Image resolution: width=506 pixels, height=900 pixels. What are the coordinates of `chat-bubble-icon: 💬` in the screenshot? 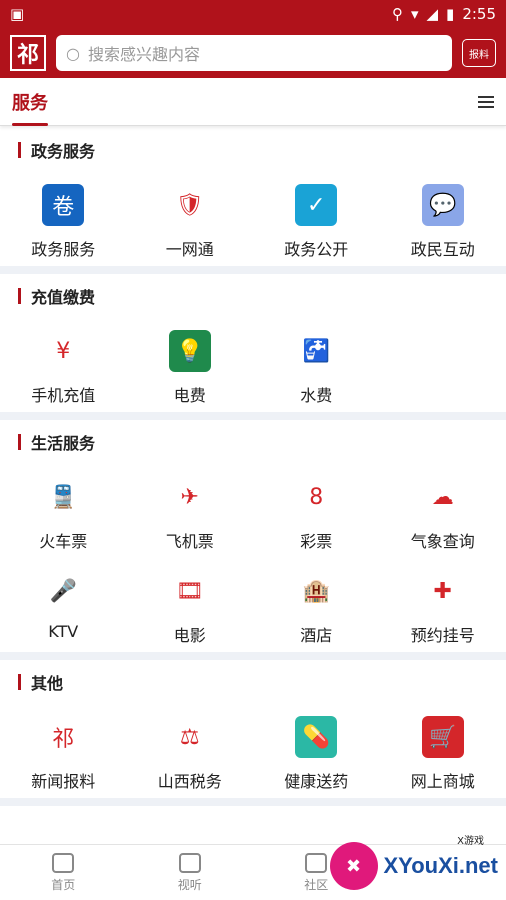 It's located at (442, 205).